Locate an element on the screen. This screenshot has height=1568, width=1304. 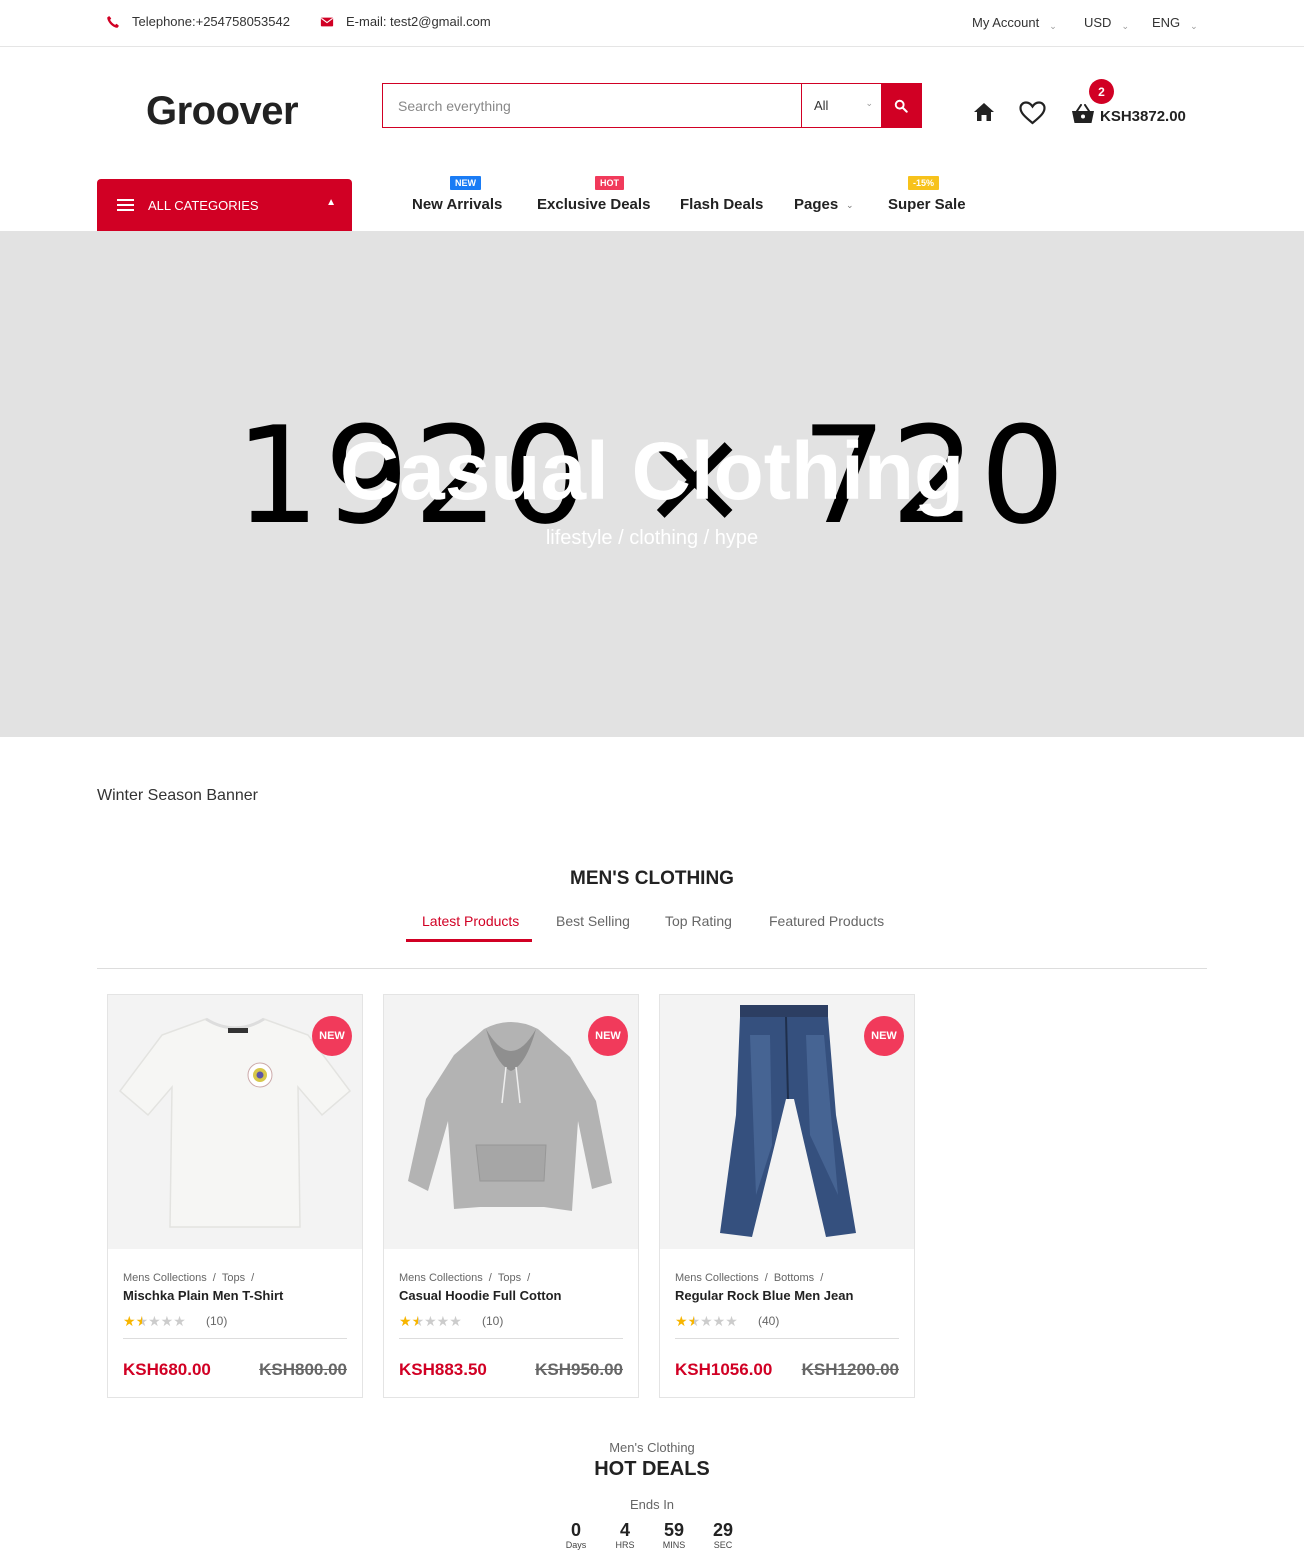
product-price: KSH883.50 is located at coordinates (443, 1369).